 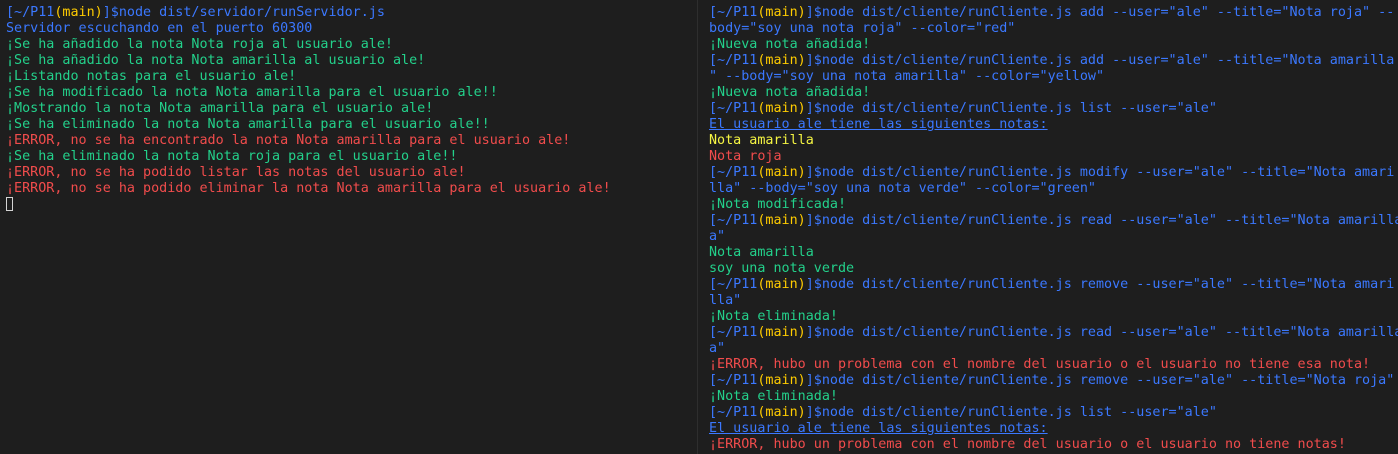 What do you see at coordinates (782, 268) in the screenshot?
I see `note-body-green: soy una nota verde` at bounding box center [782, 268].